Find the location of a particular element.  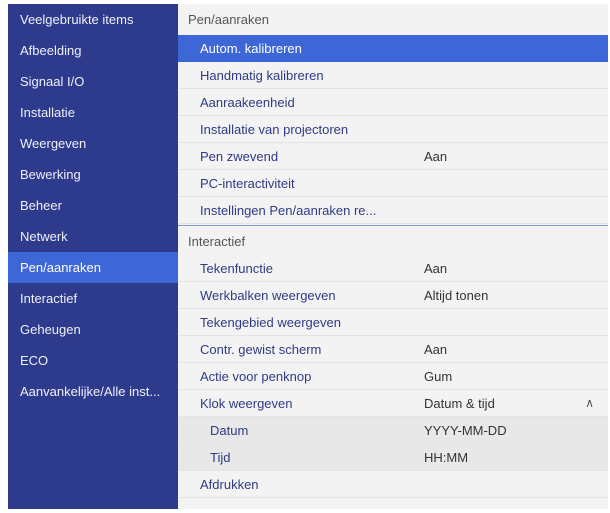

sidebar-item-geheugen: Geheugen is located at coordinates (93, 329).